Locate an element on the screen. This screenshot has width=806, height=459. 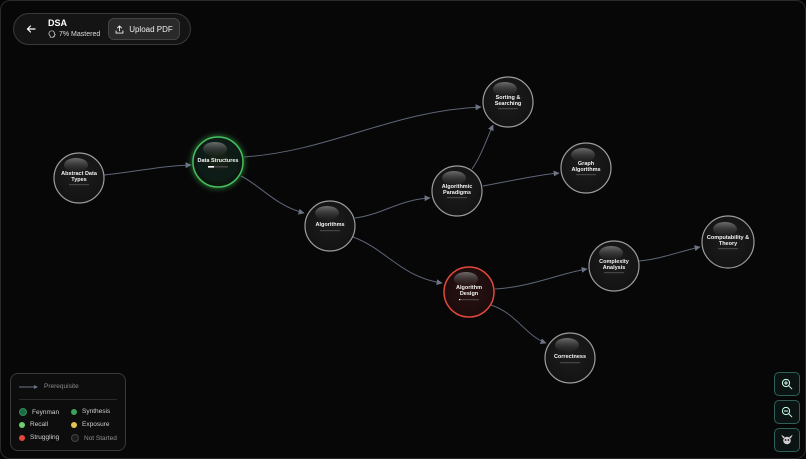
node-label: Design is located at coordinates (469, 294).